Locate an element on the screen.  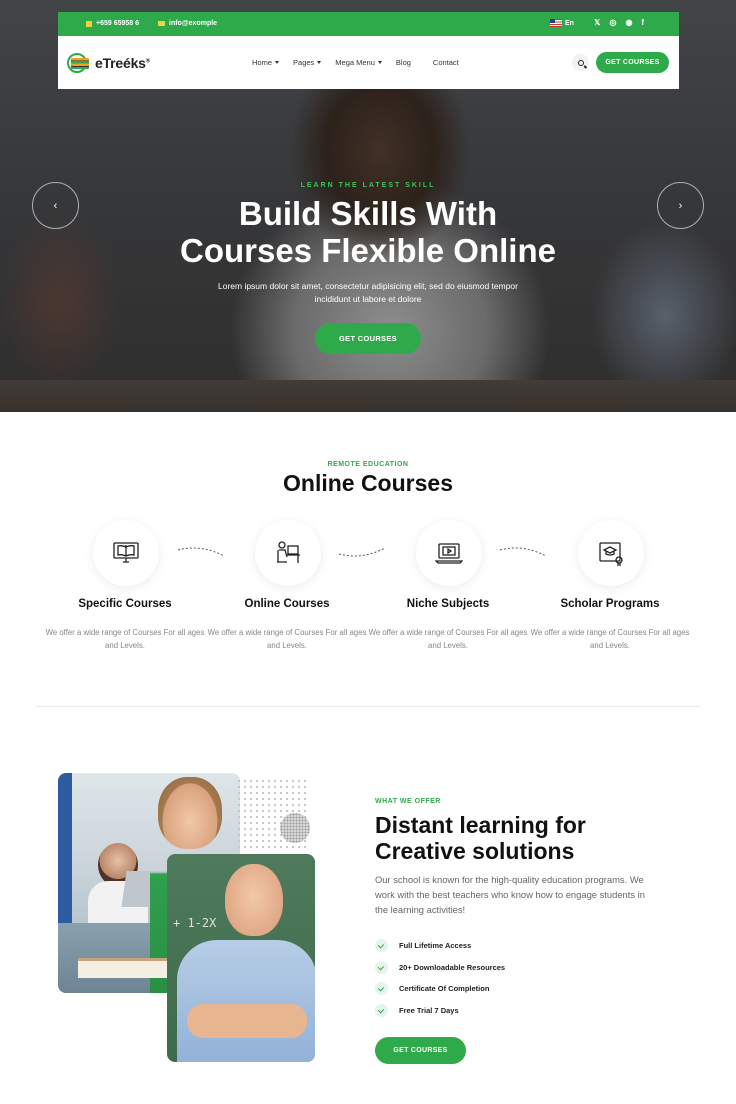
top-info-bar: +659 65958 6 info@exomple En 𝕏 ◎ ◉ f is located at coordinates (368, 24).